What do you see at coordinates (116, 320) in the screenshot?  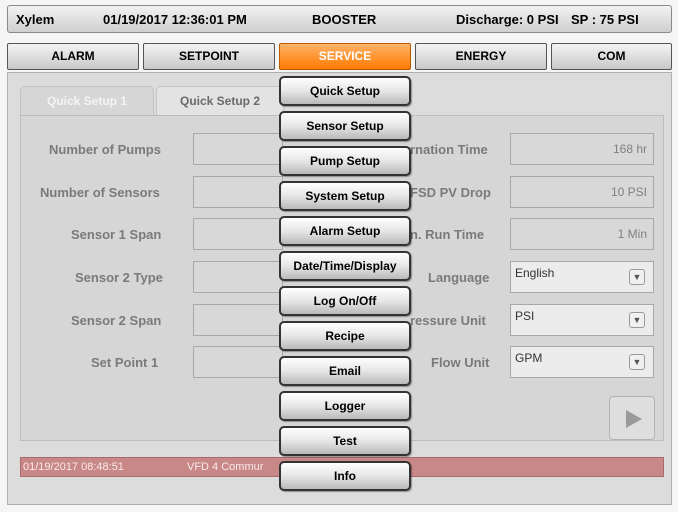 I see `label-sensor-2-span: Sensor 2 Span` at bounding box center [116, 320].